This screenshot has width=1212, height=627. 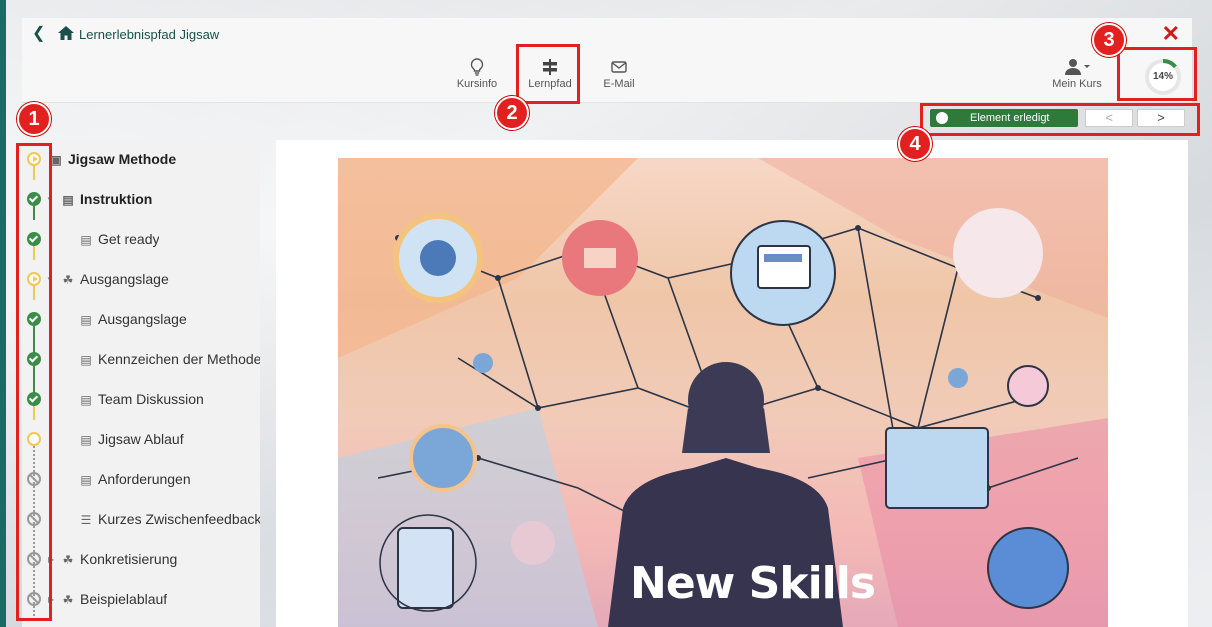 I want to click on course-toolbar: Kursinfo Lernpfad E-Mail Mein Kurs 14%, so click(x=607, y=77).